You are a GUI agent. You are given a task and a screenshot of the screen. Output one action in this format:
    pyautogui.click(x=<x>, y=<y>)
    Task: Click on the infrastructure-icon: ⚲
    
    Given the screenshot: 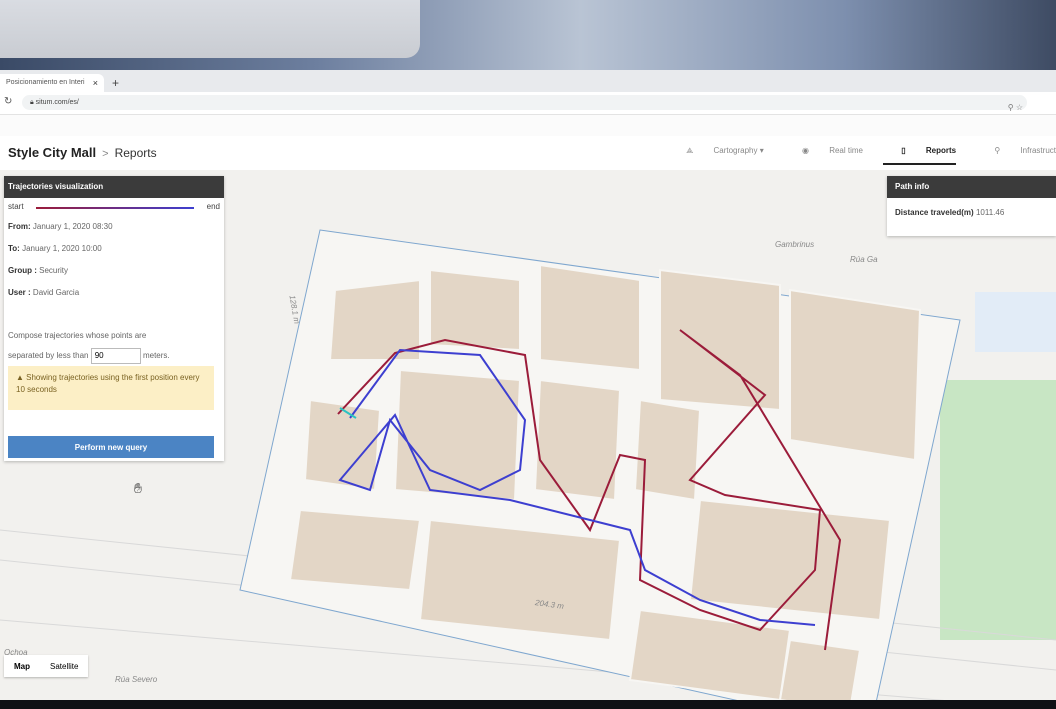 What is the action you would take?
    pyautogui.click(x=998, y=150)
    